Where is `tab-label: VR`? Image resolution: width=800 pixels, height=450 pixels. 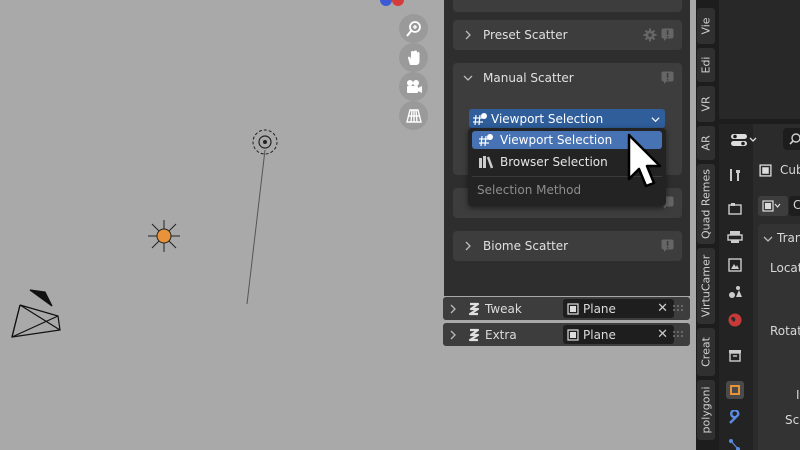
tab-label: VR is located at coordinates (706, 104).